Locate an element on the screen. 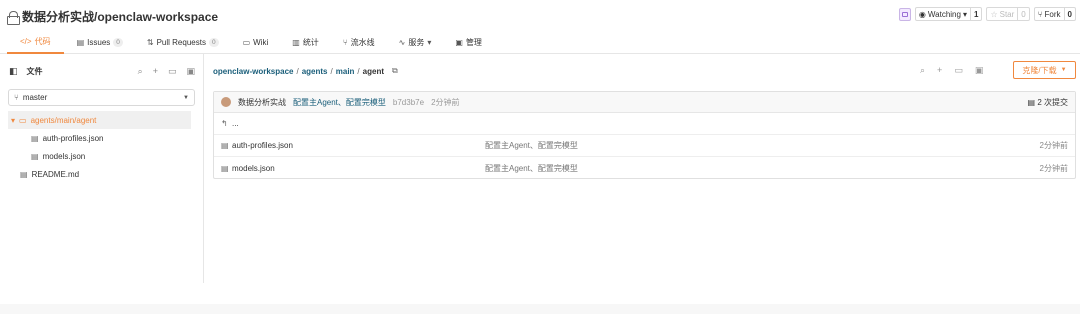  code-icon: </> is located at coordinates (26, 41).